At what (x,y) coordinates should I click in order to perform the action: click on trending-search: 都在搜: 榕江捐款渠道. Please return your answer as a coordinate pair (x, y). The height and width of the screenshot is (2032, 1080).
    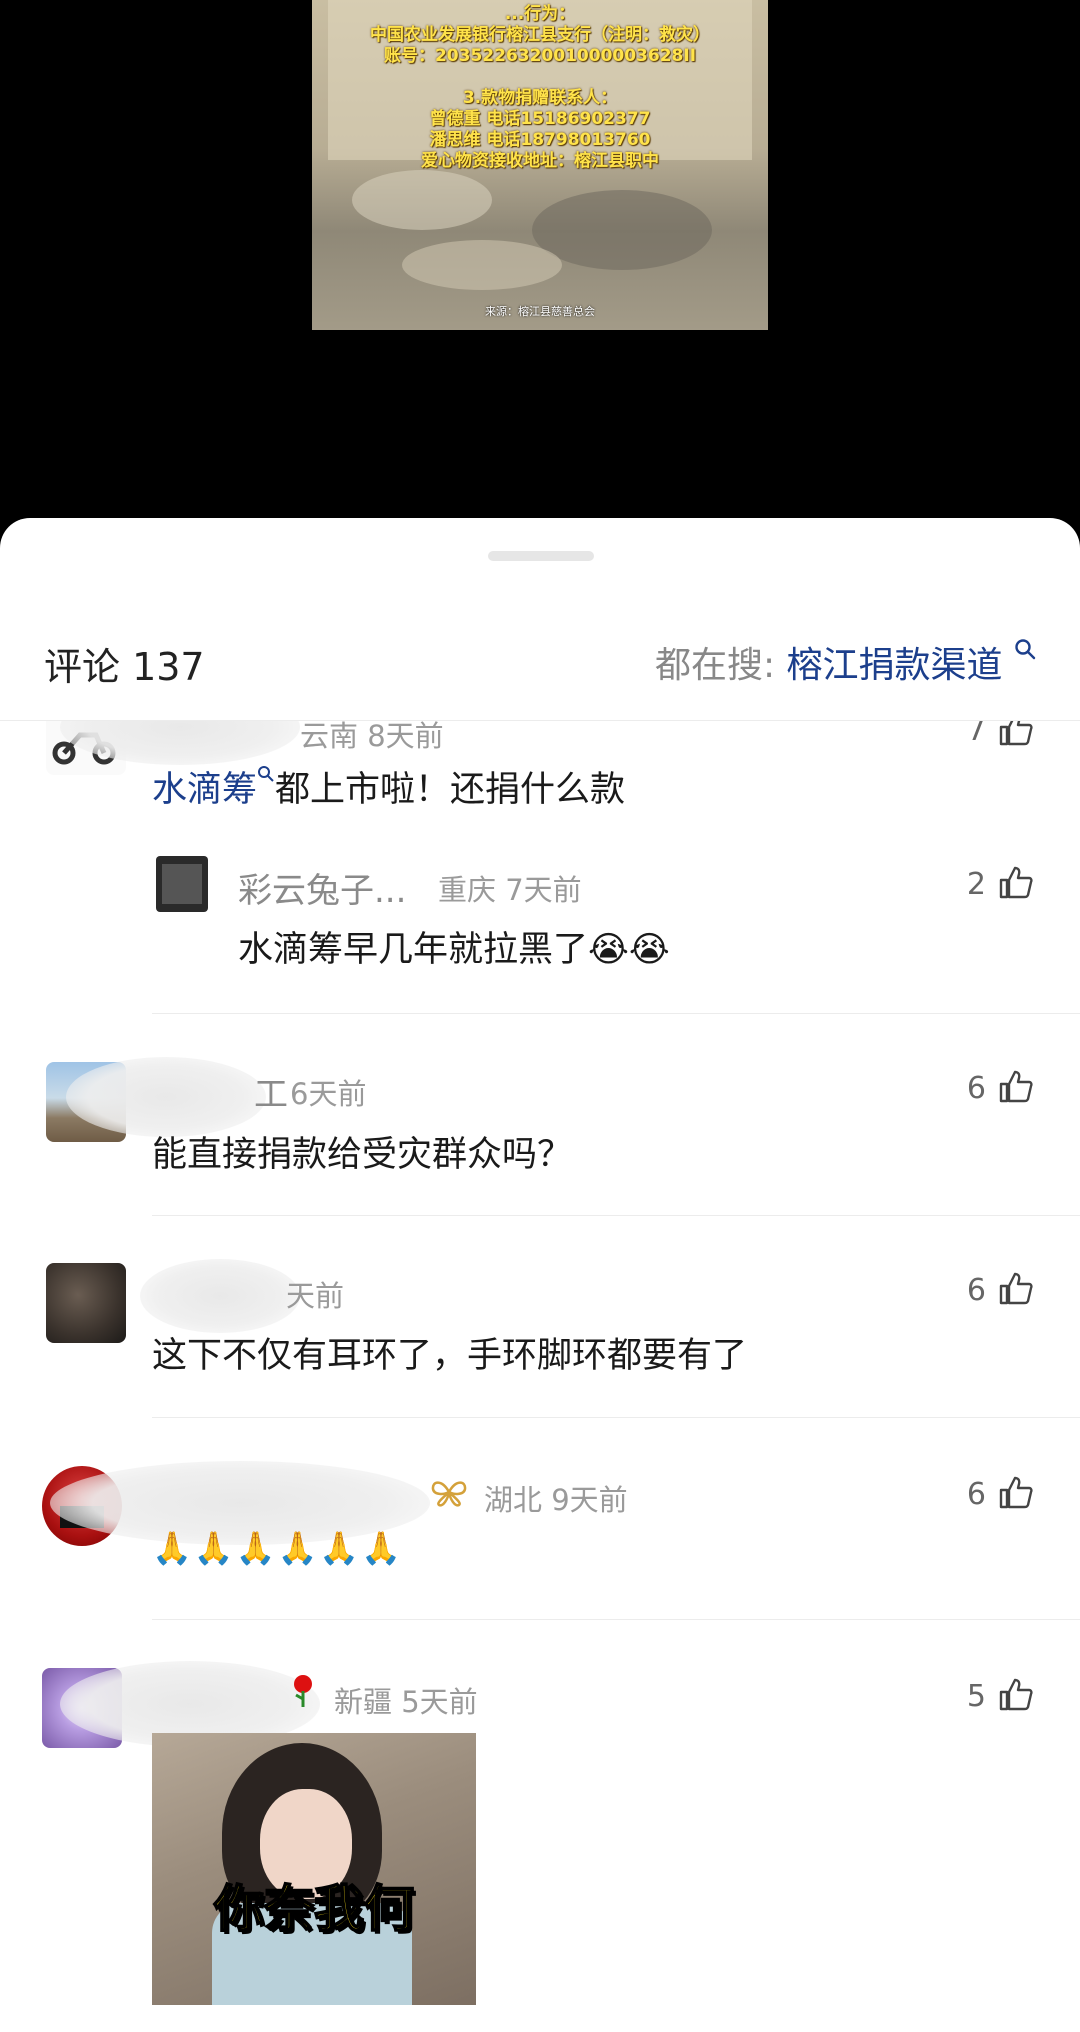
    Looking at the image, I should click on (845, 662).